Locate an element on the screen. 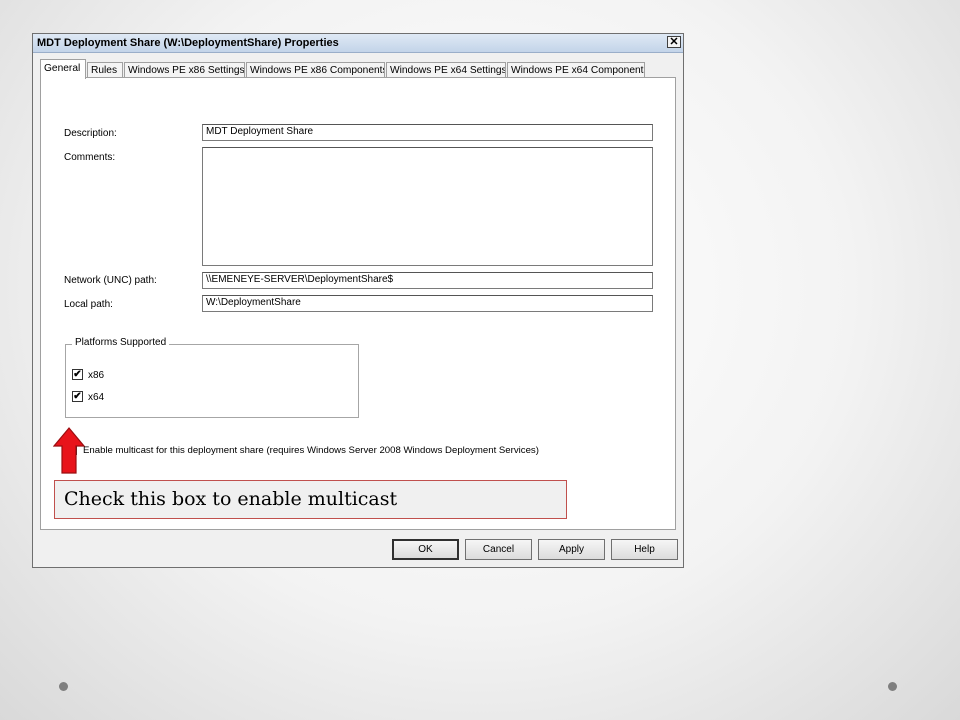  comments-label: Comments: is located at coordinates (90, 157).